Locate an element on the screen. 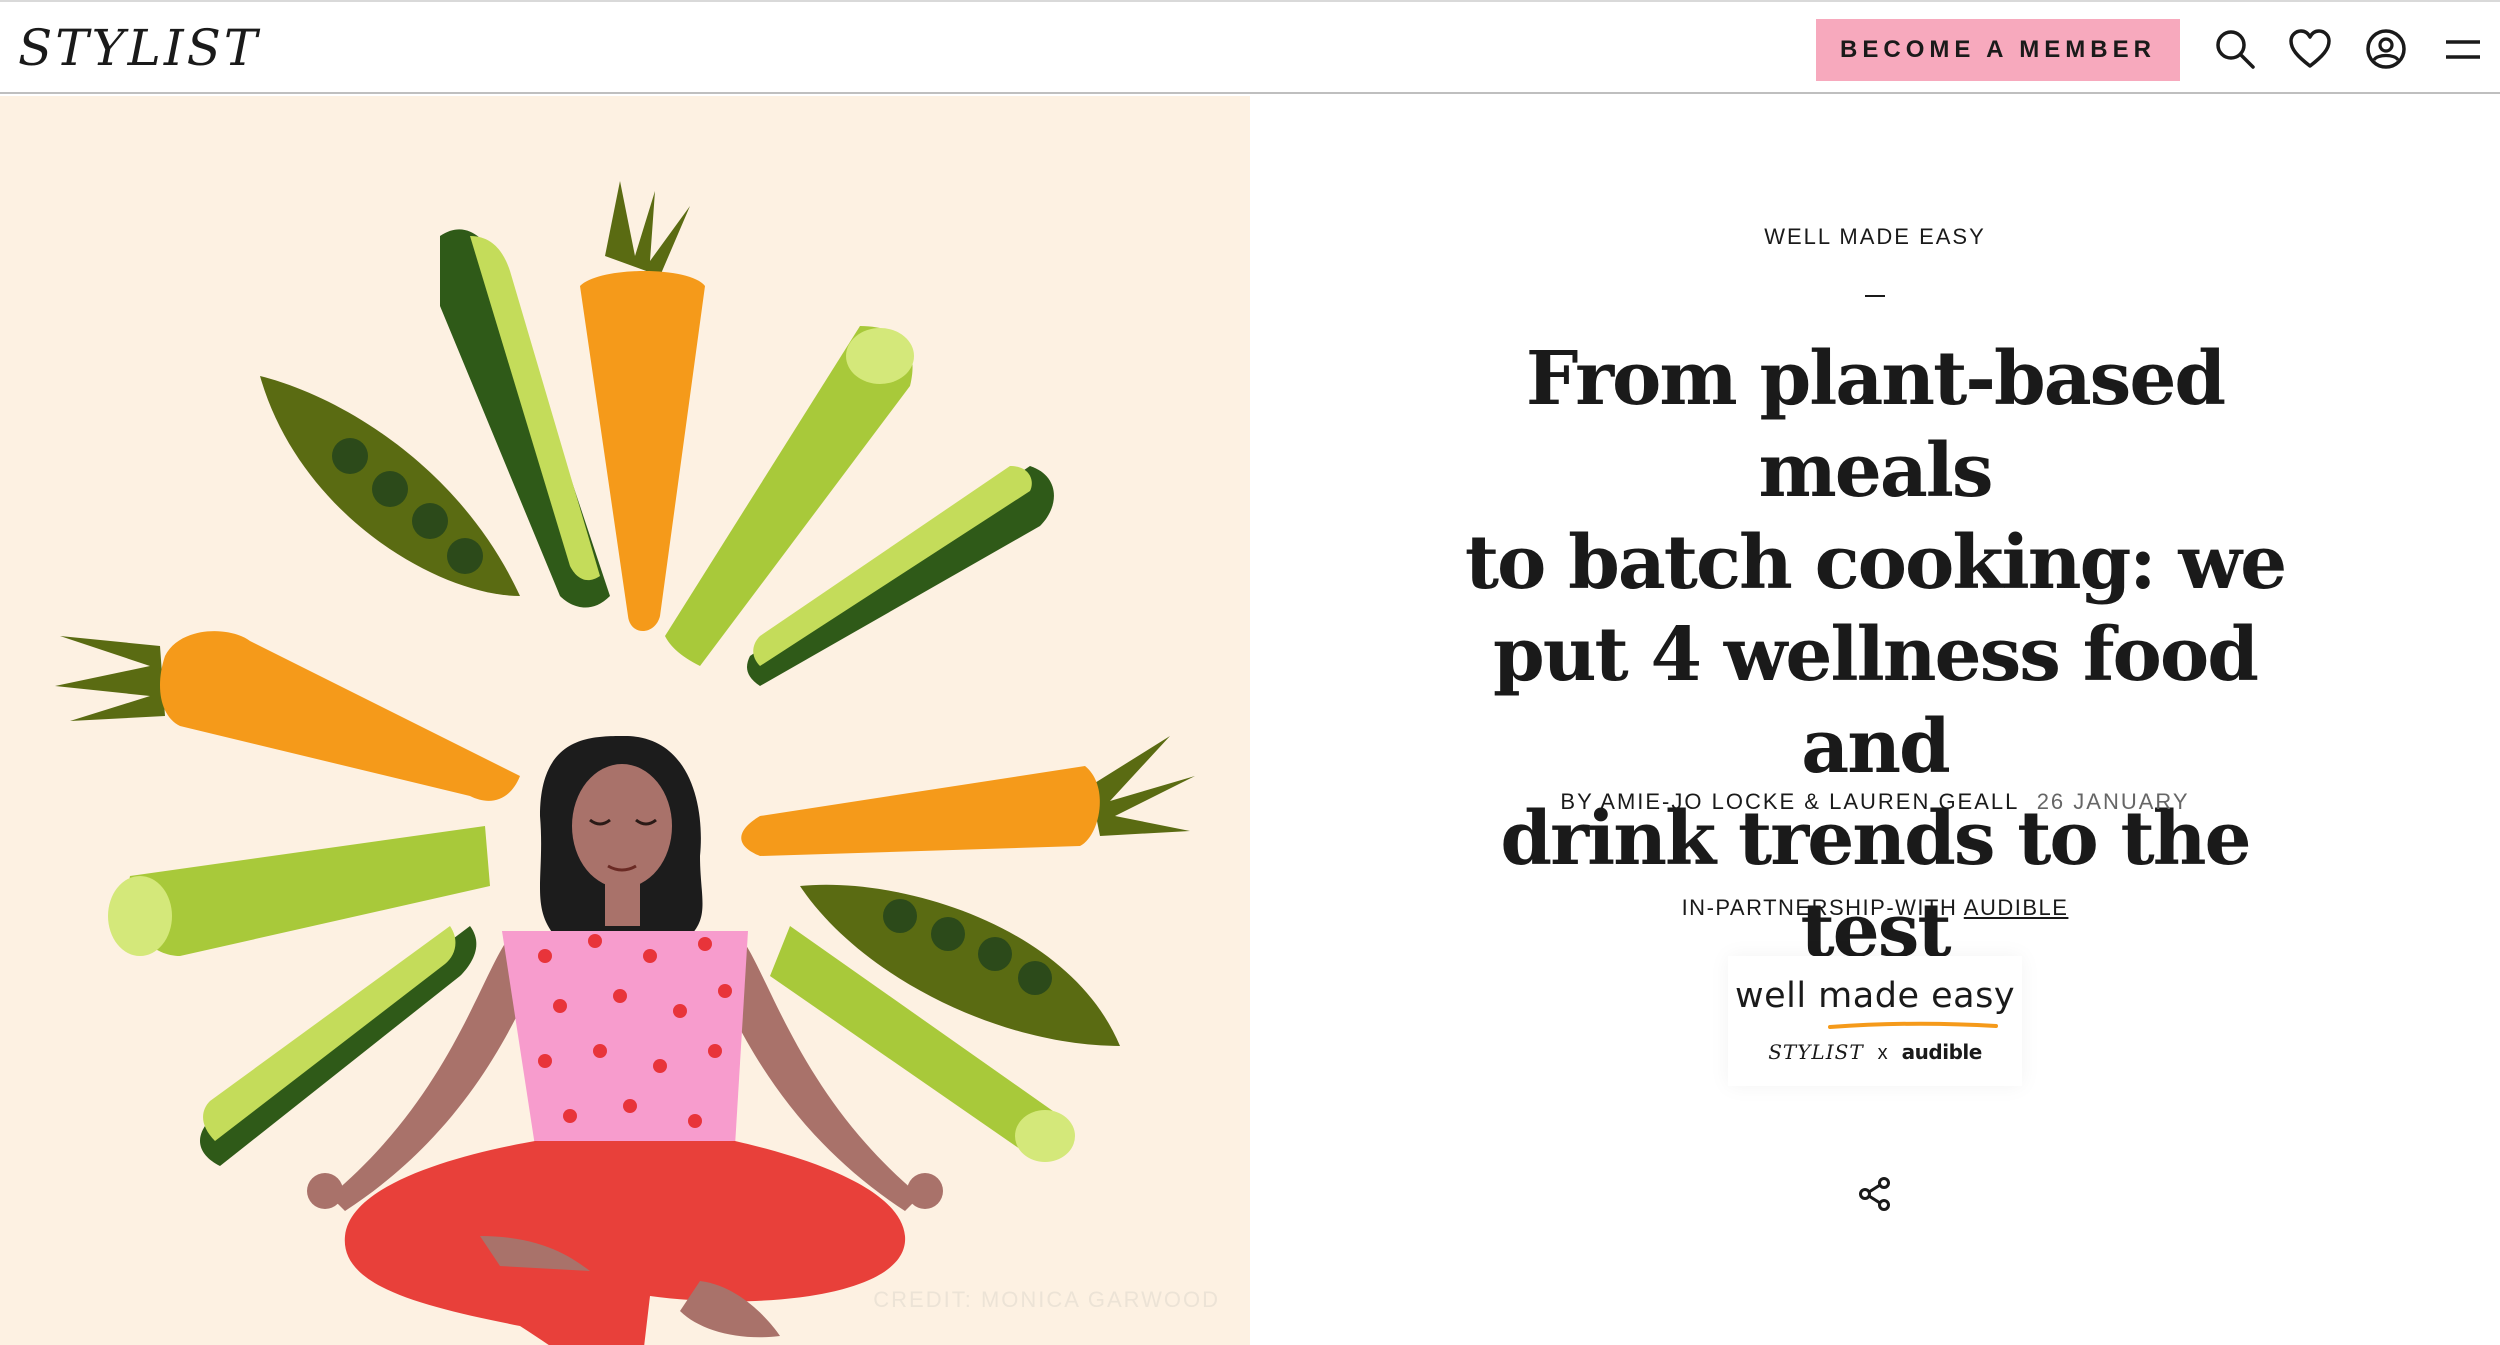 This screenshot has width=2500, height=1345. woman-pants is located at coordinates (625, 1243).